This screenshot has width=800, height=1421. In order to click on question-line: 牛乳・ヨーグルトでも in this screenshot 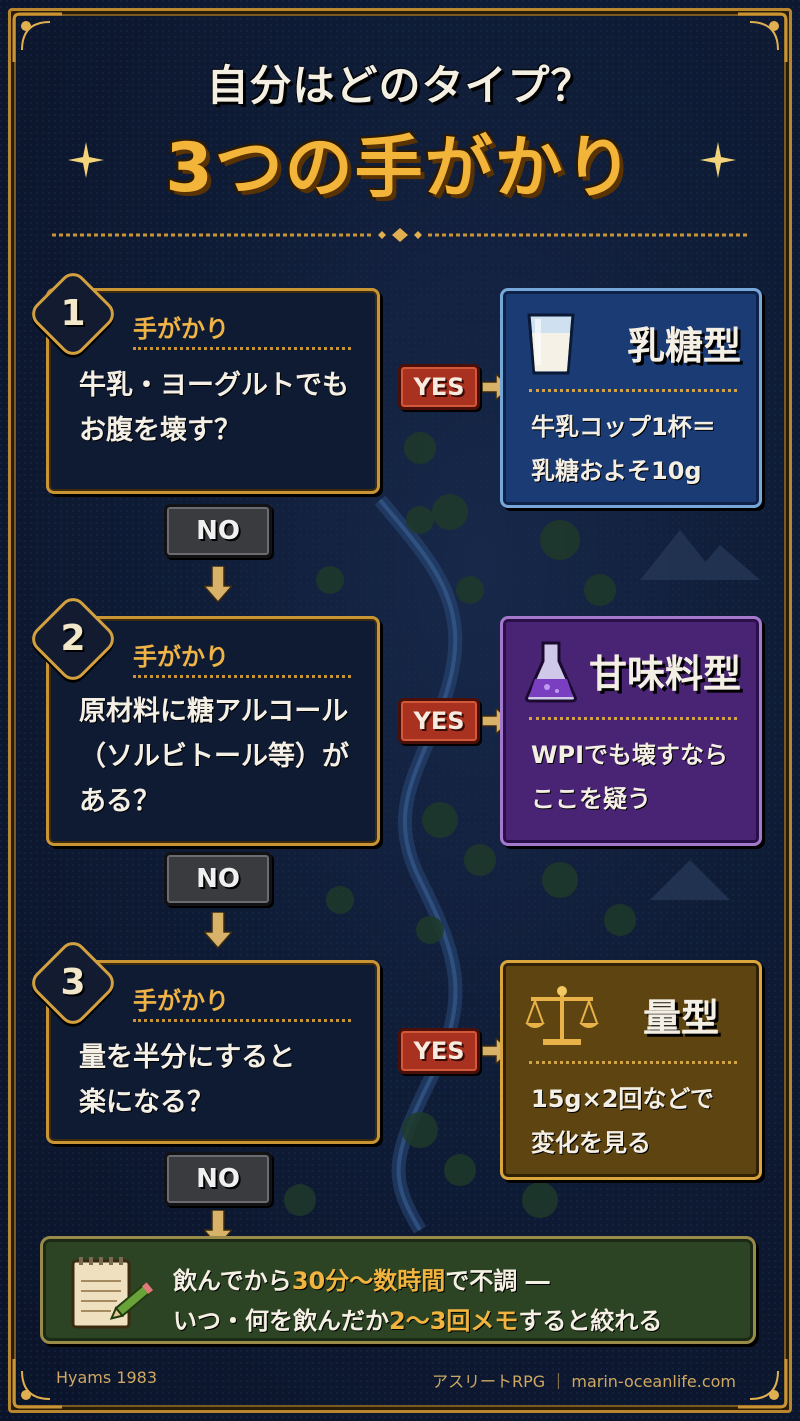, I will do `click(214, 385)`.